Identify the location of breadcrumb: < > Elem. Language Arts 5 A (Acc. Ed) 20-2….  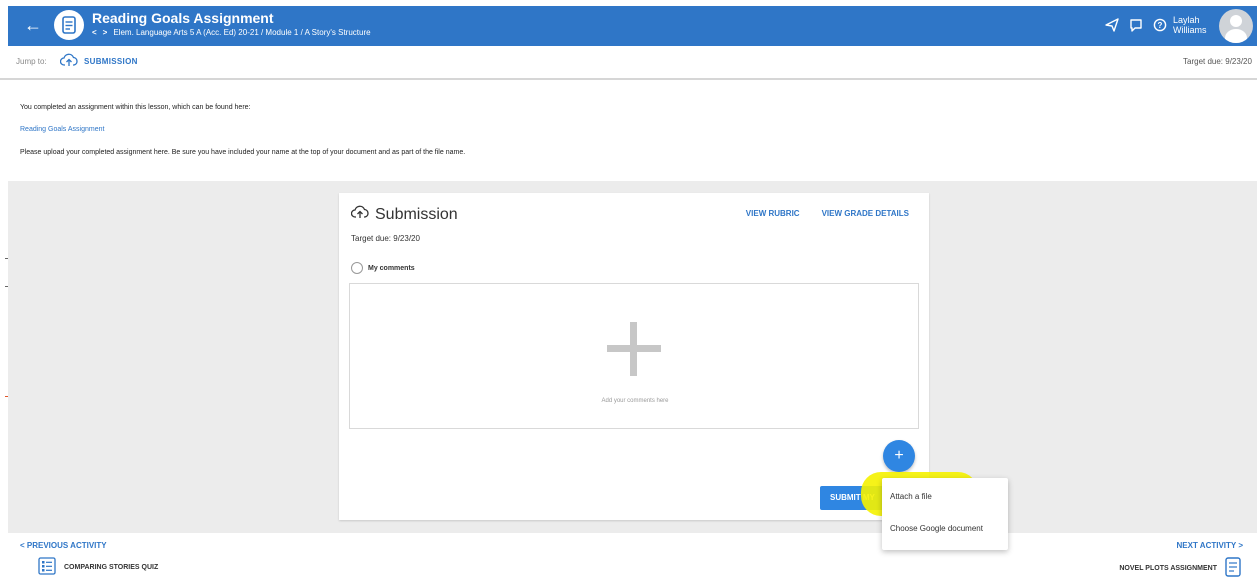
(231, 32).